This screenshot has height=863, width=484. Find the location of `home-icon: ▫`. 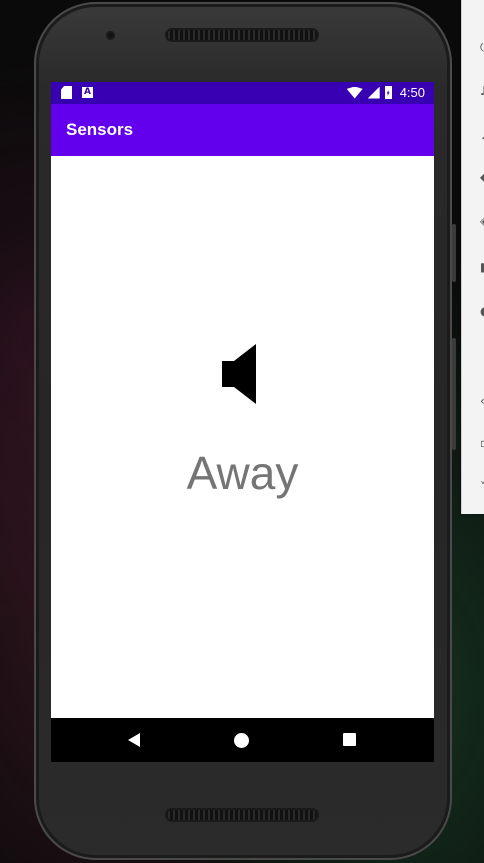

home-icon: ▫ is located at coordinates (482, 443).